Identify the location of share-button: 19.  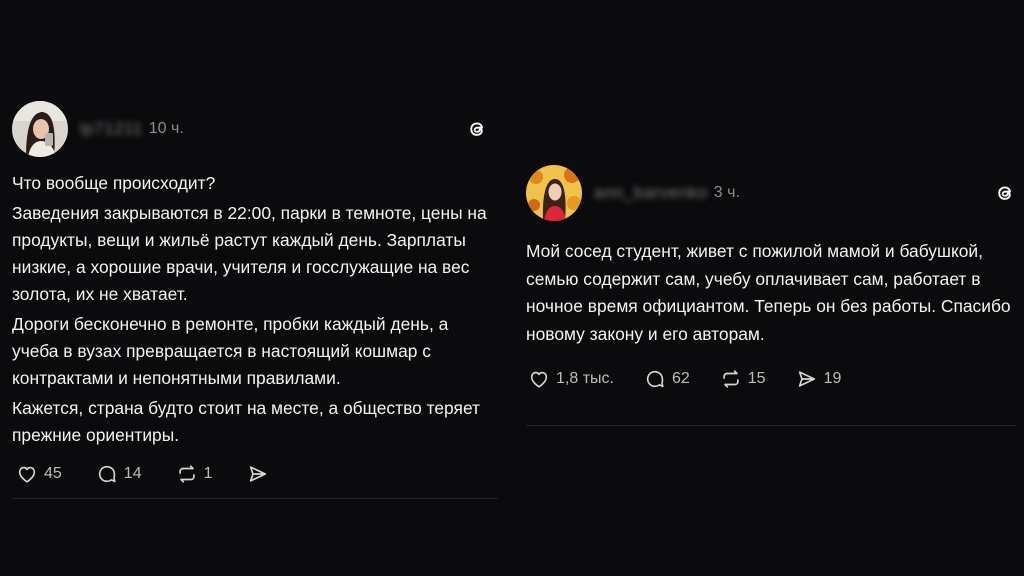
(819, 379).